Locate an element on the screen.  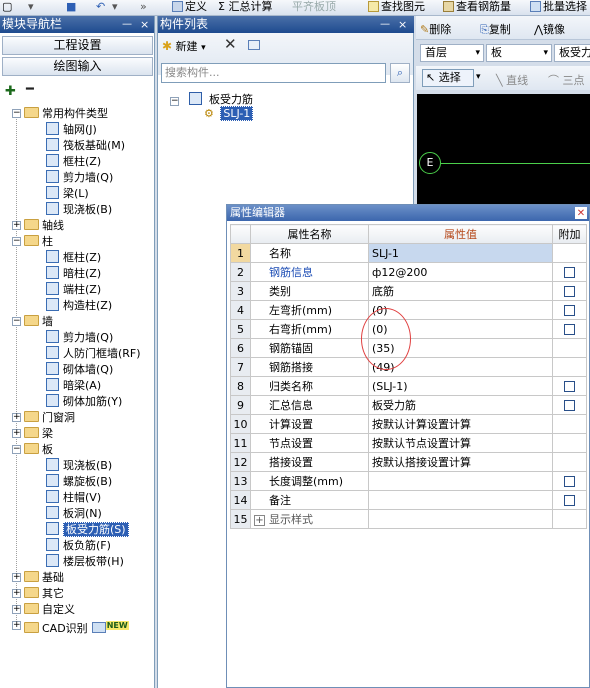
chevron-down-icon: ▾ is located at coordinates (478, 77).